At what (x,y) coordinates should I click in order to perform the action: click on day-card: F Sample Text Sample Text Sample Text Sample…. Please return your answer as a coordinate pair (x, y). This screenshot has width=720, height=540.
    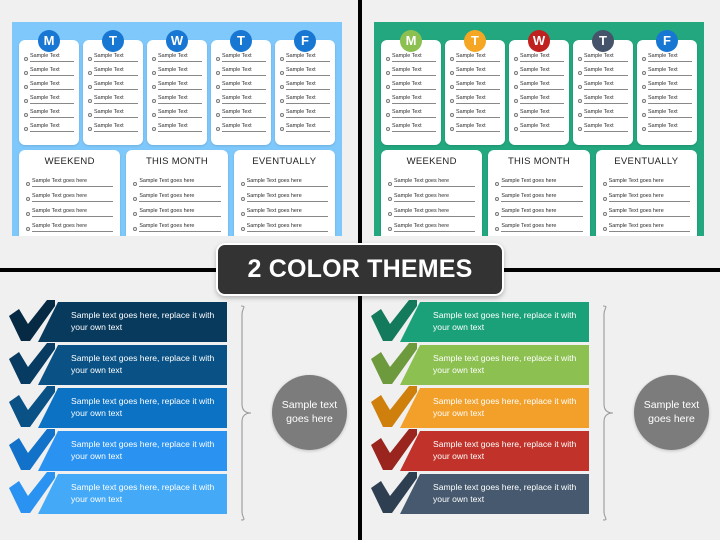
    Looking at the image, I should click on (667, 87).